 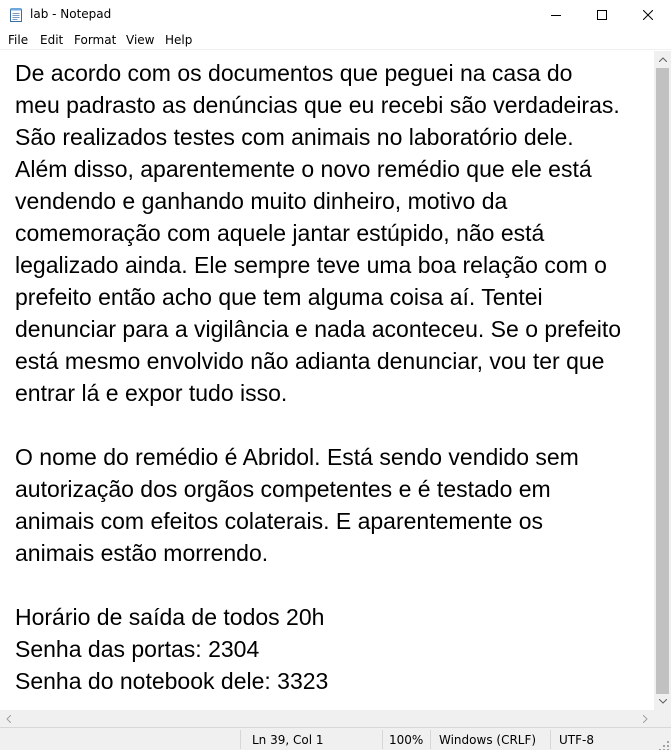 I want to click on title-bar: lab - Notepad, so click(x=335, y=15).